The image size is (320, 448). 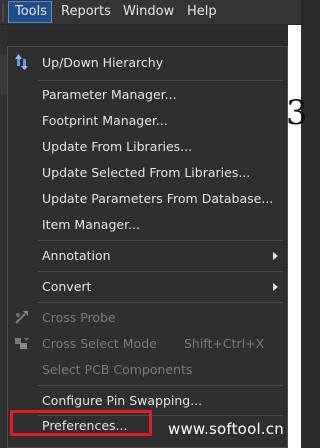 I want to click on menu-item-cross-probe: Cross Probe, so click(x=147, y=318).